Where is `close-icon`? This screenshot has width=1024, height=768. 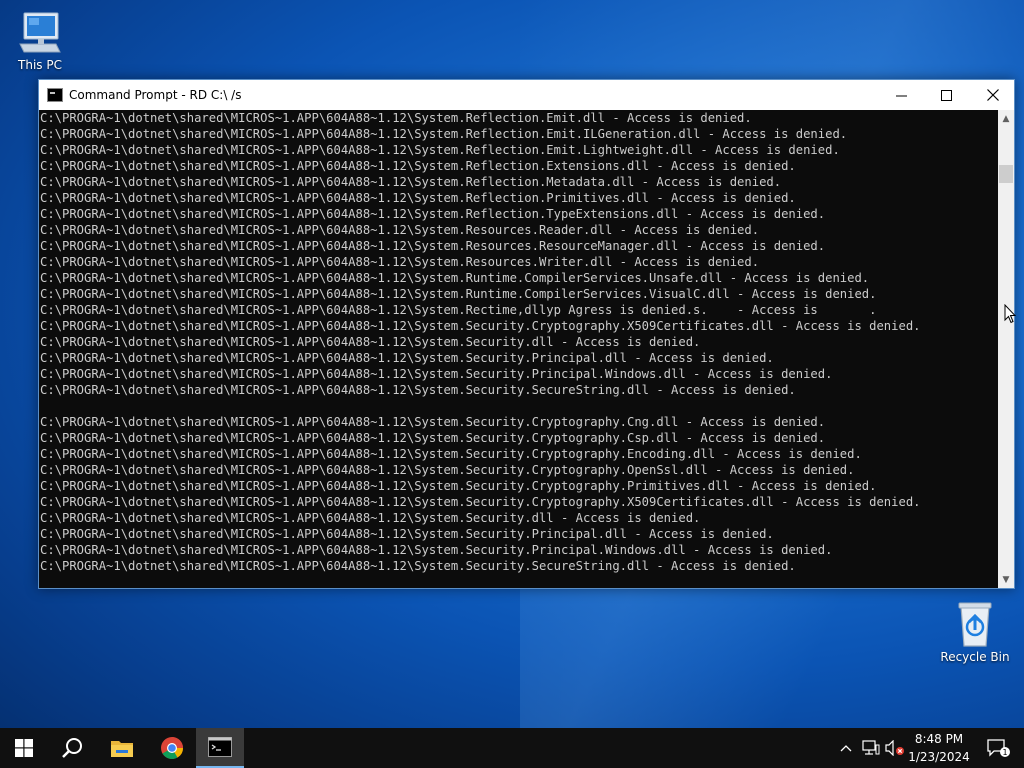 close-icon is located at coordinates (992, 95).